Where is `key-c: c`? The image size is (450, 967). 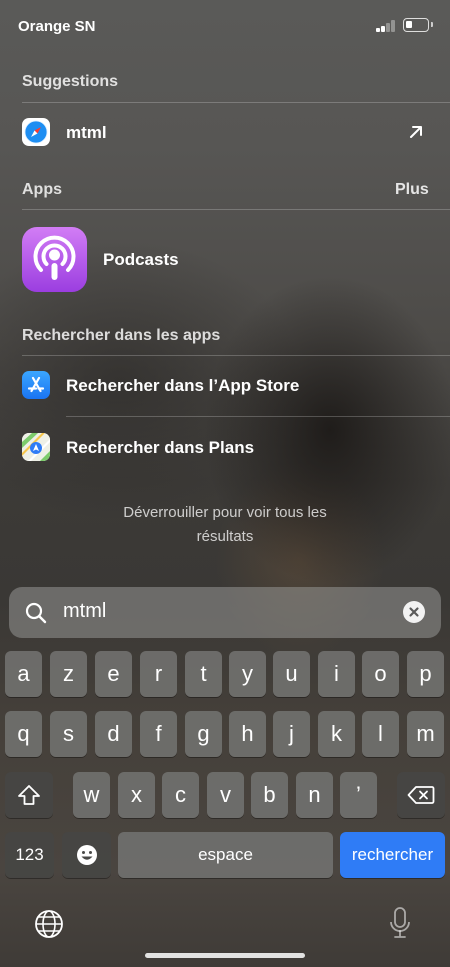
key-c: c is located at coordinates (180, 795).